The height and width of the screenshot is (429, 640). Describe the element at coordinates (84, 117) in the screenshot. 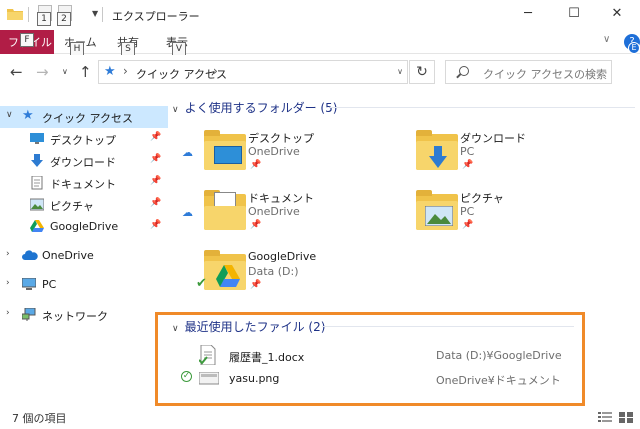

I see `sidebar-item-quick-access: ∨ ★ クイック アクセス` at that location.